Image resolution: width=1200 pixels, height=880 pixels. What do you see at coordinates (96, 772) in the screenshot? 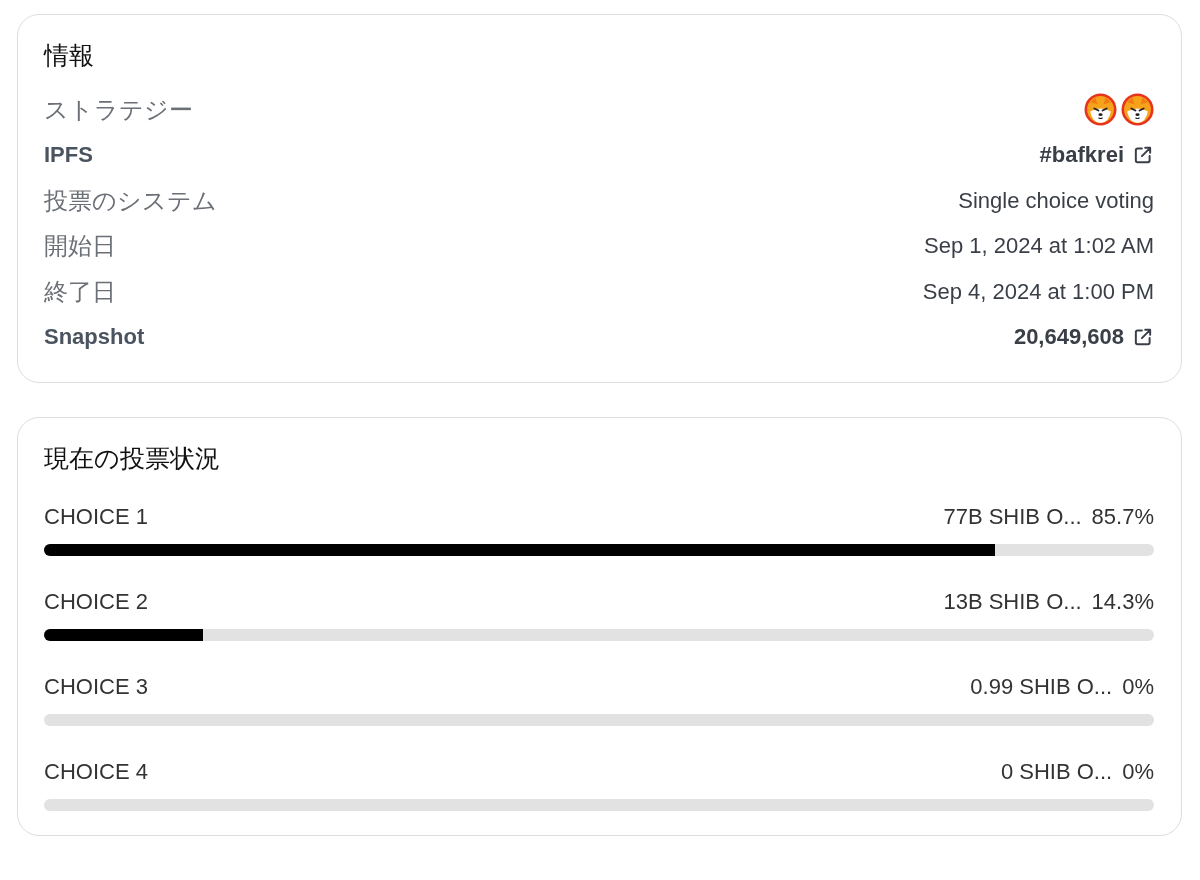
I see `choice-name: CHOICE 4` at bounding box center [96, 772].